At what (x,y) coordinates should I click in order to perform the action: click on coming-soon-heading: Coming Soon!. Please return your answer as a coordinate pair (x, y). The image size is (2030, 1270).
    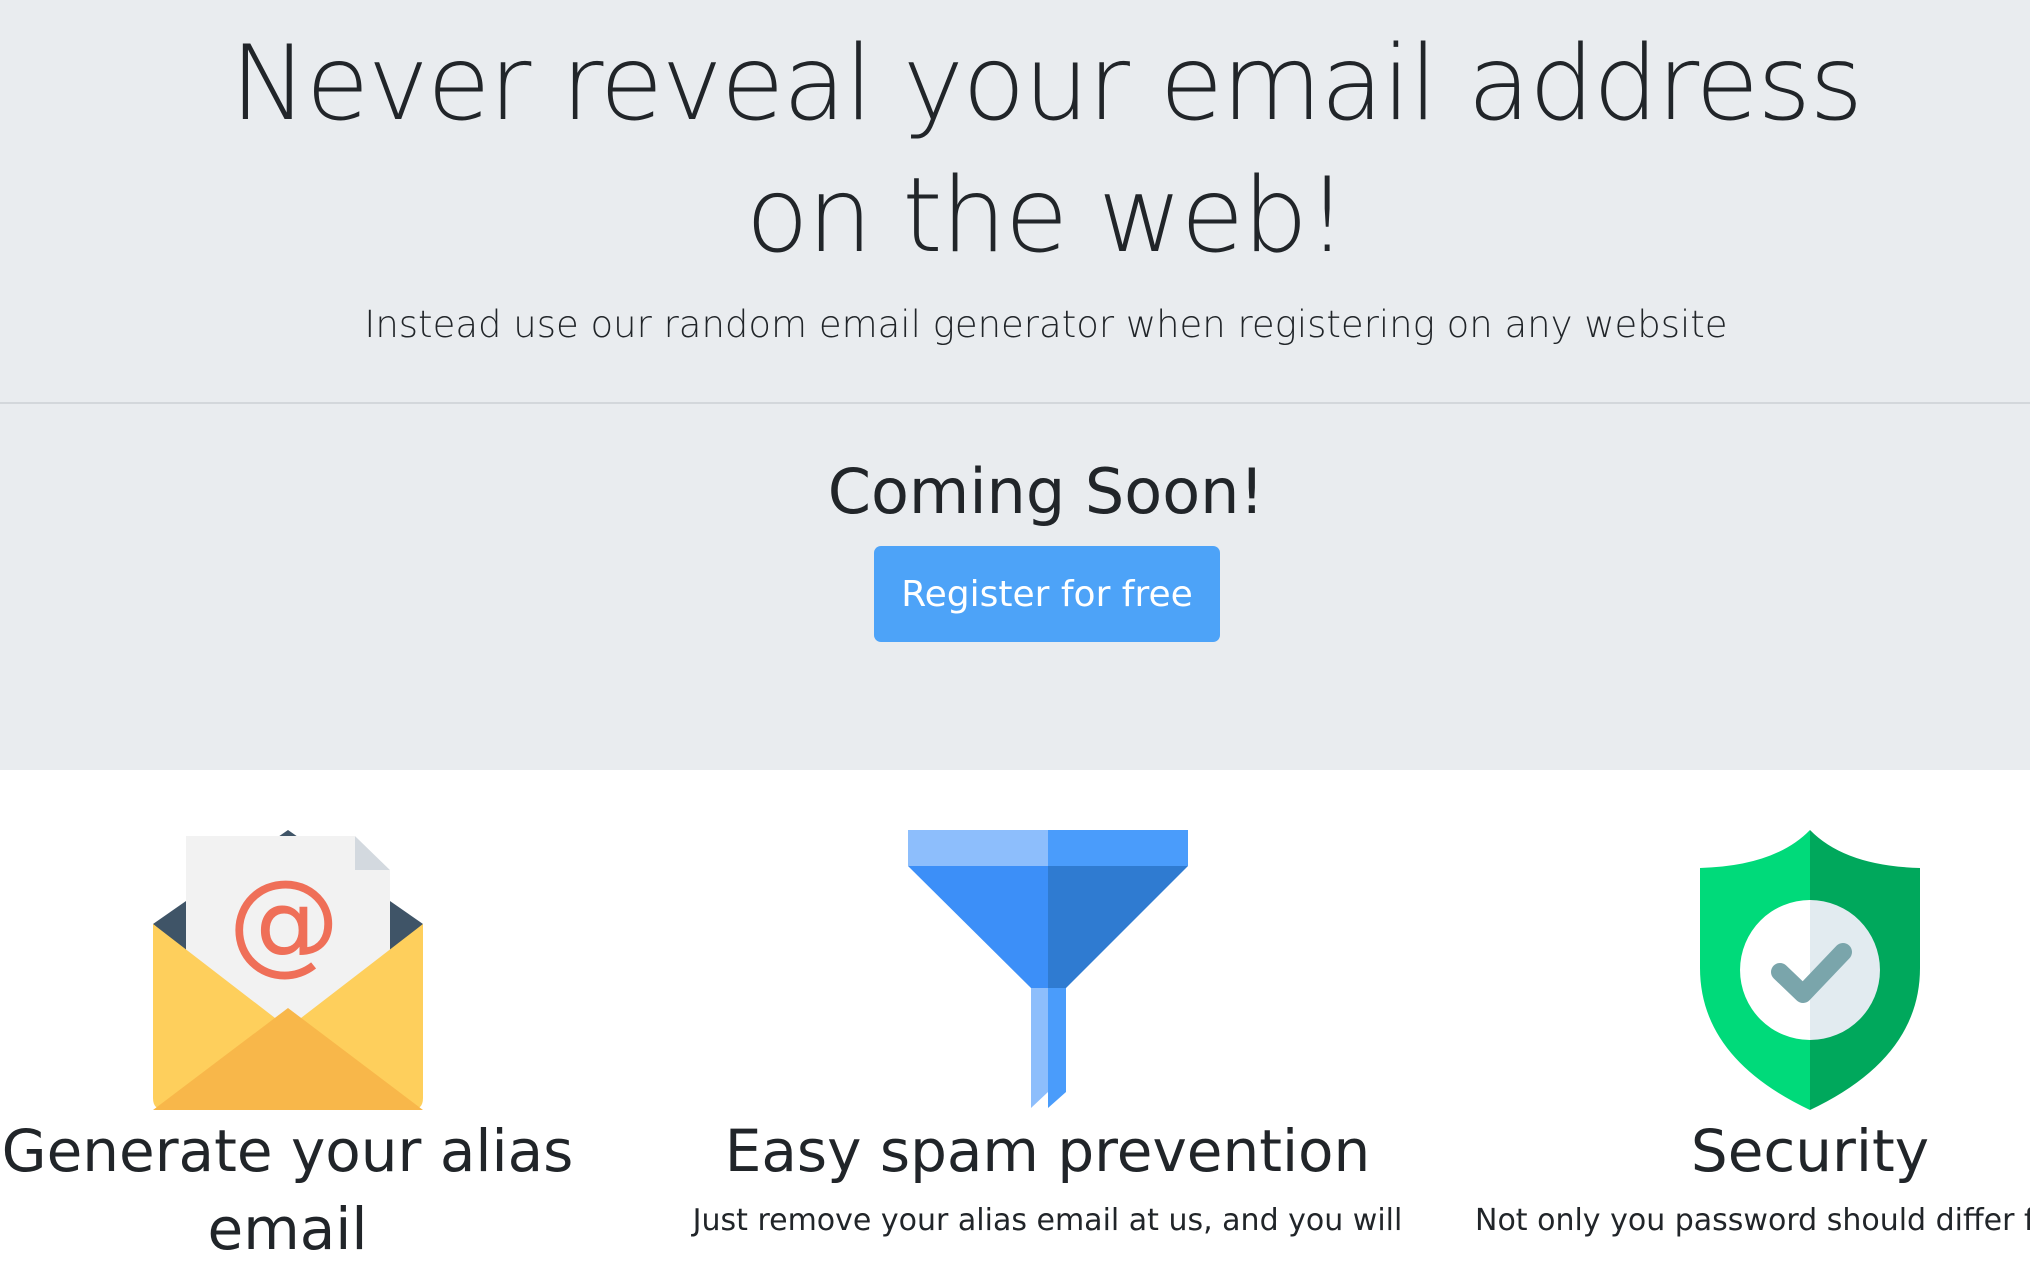
    Looking at the image, I should click on (1046, 491).